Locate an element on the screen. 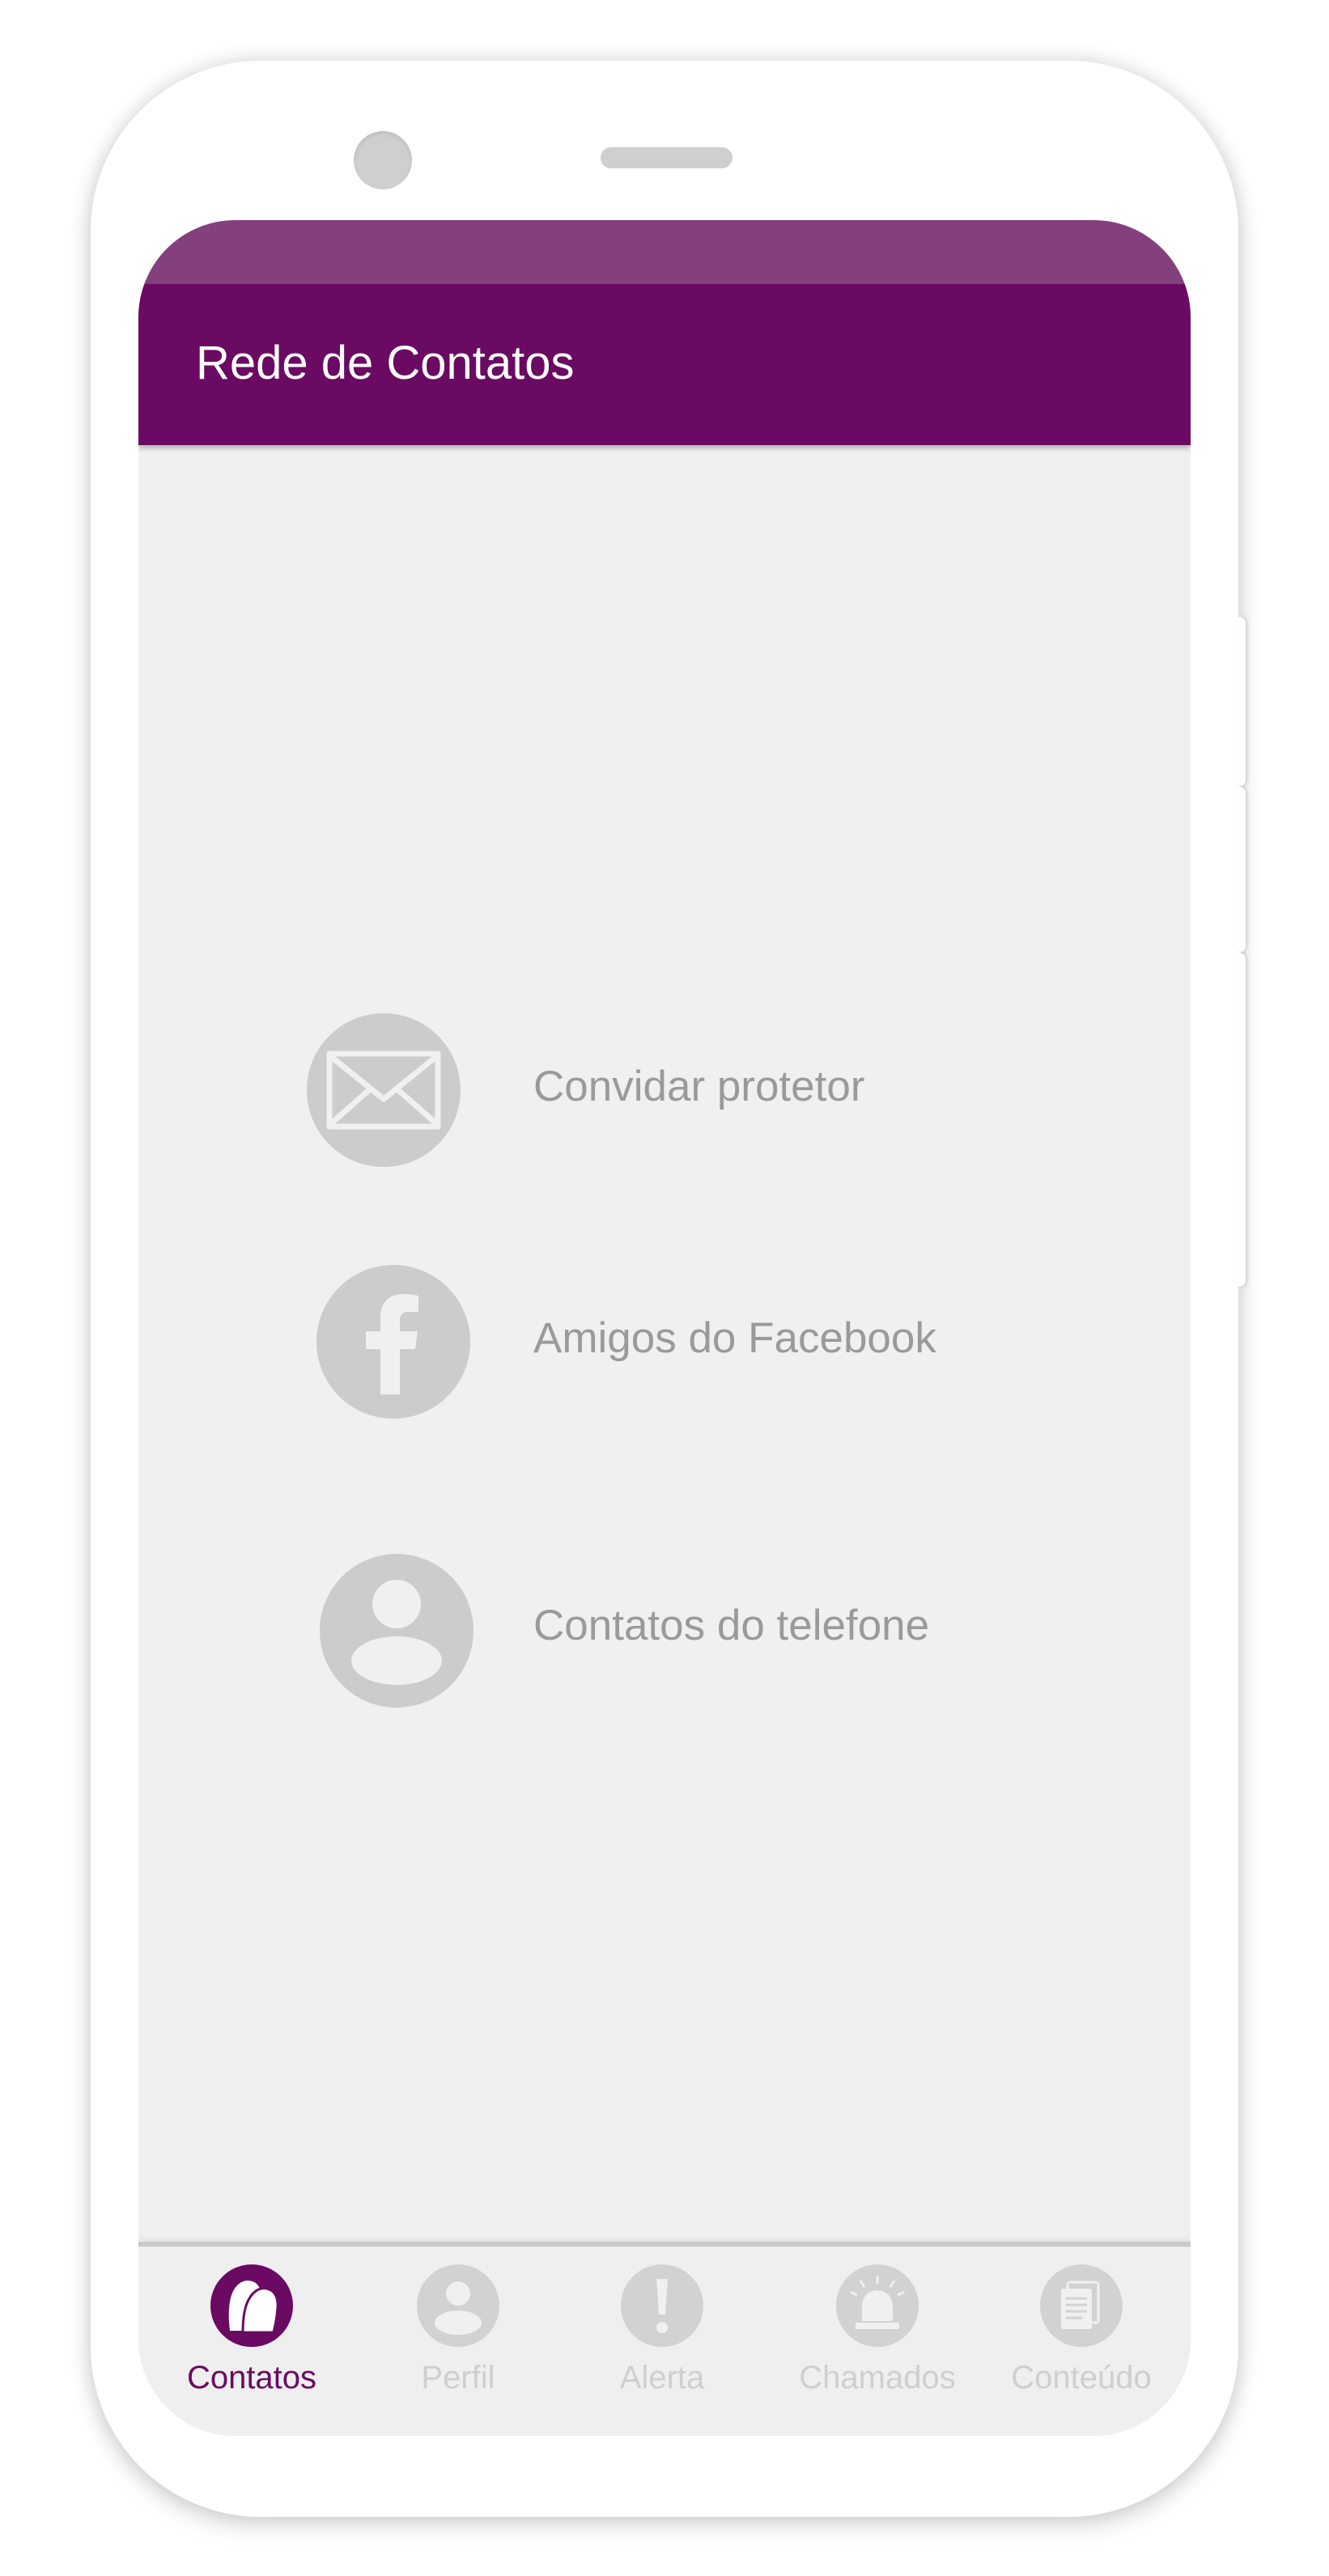  nav-label-chamados: Chamados is located at coordinates (878, 2378).